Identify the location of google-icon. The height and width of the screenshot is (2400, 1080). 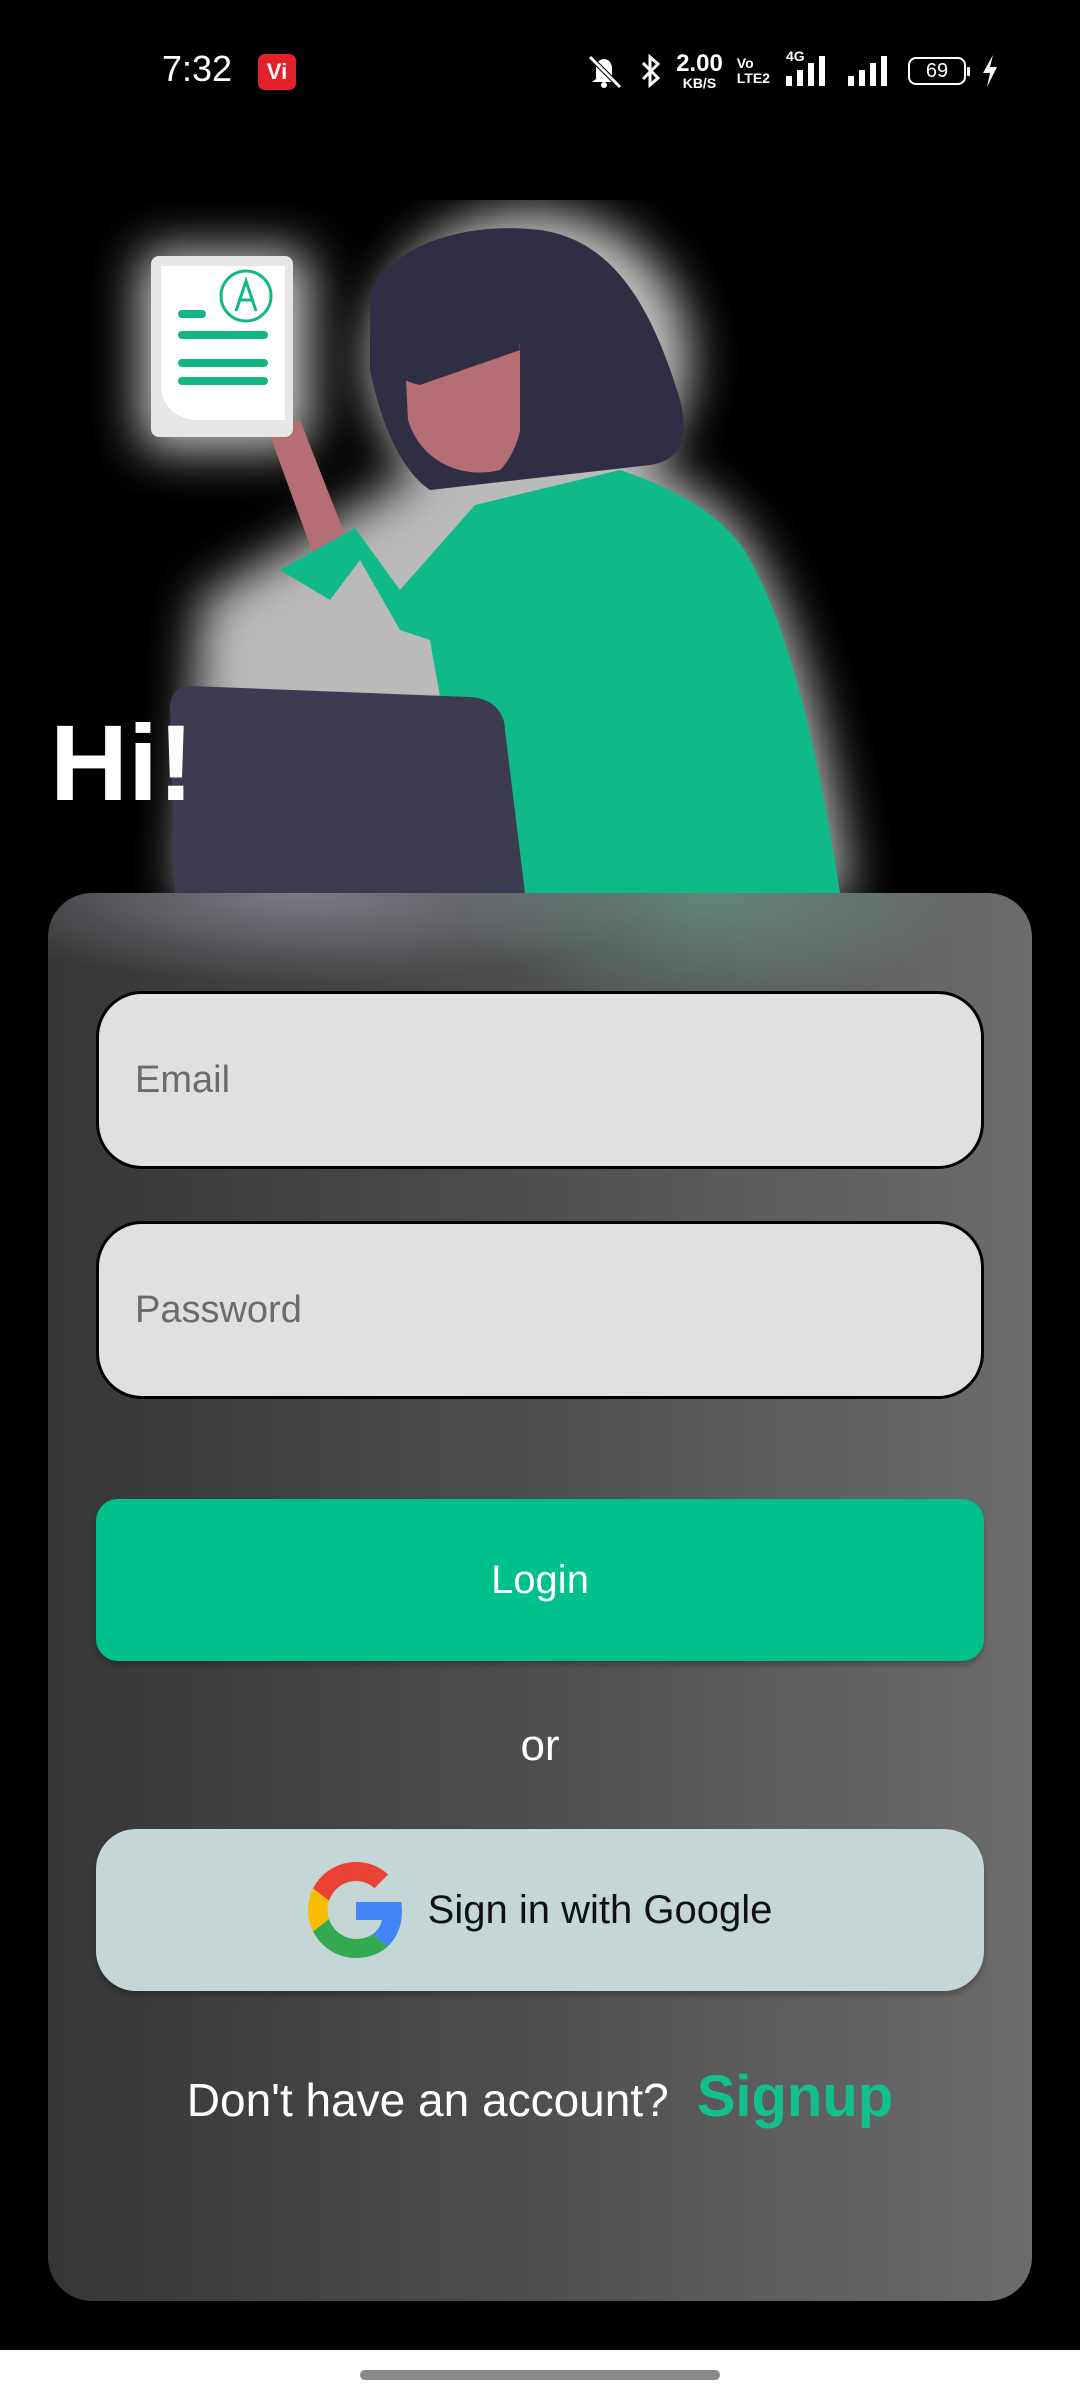
(354, 1910).